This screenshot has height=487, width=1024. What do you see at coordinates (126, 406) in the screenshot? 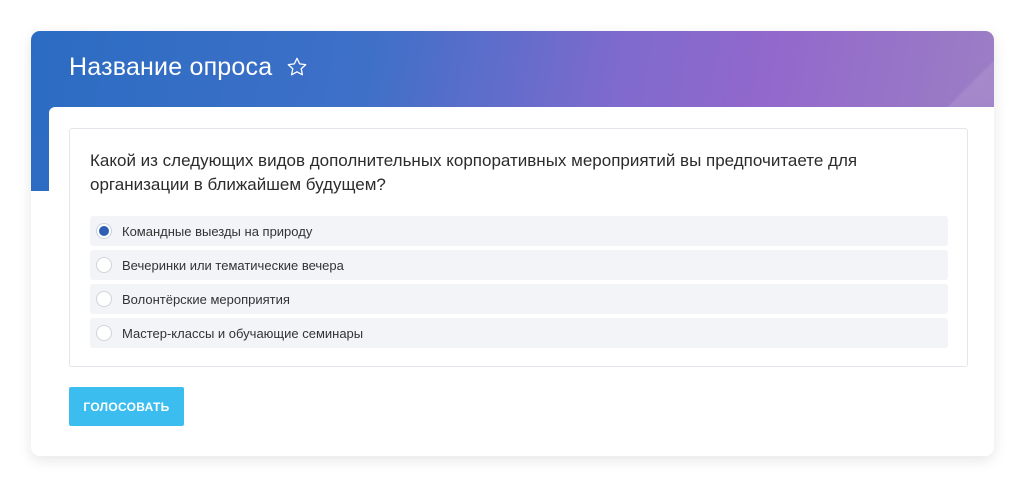
I see `vote-button: ГОЛОСОВАТЬ` at bounding box center [126, 406].